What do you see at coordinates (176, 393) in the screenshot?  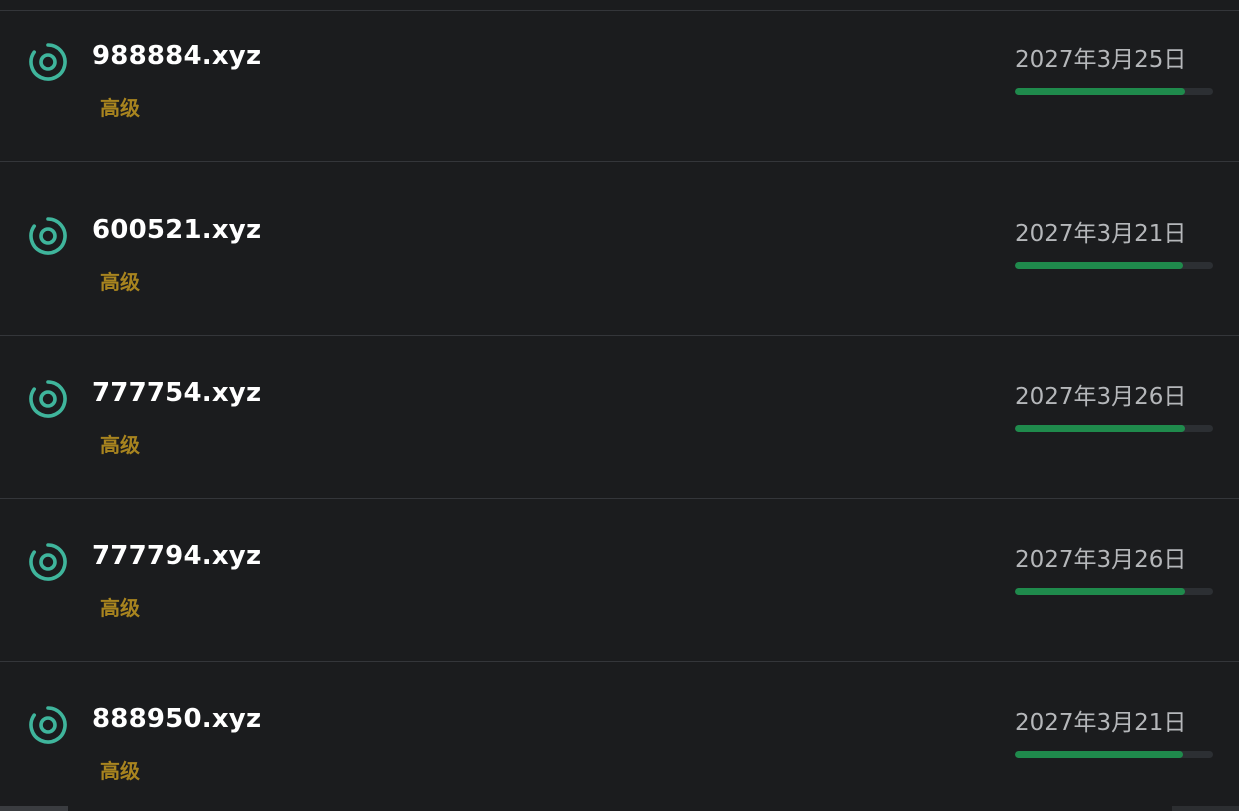 I see `domain-name: 777754.xyz` at bounding box center [176, 393].